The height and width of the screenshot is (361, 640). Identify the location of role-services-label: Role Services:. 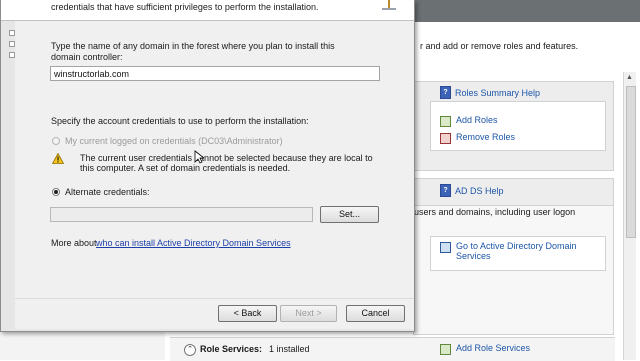
(231, 349).